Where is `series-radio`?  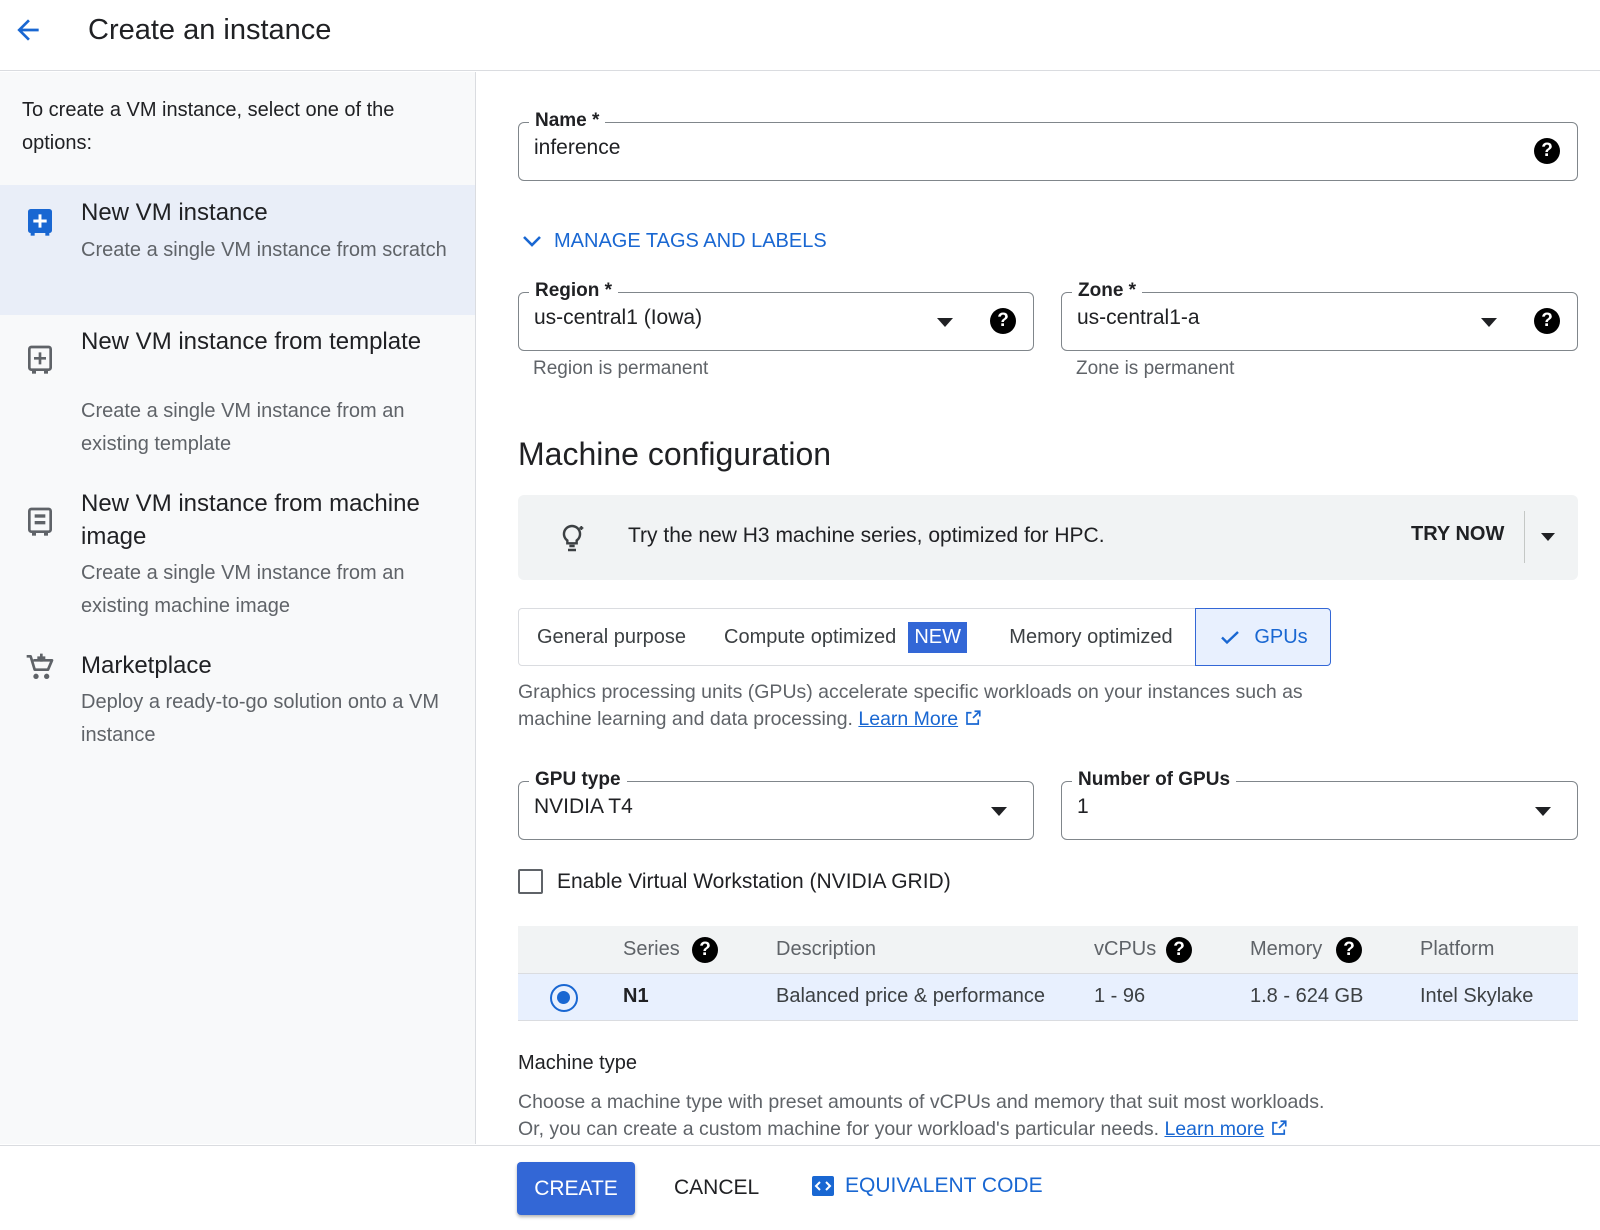
series-radio is located at coordinates (564, 998).